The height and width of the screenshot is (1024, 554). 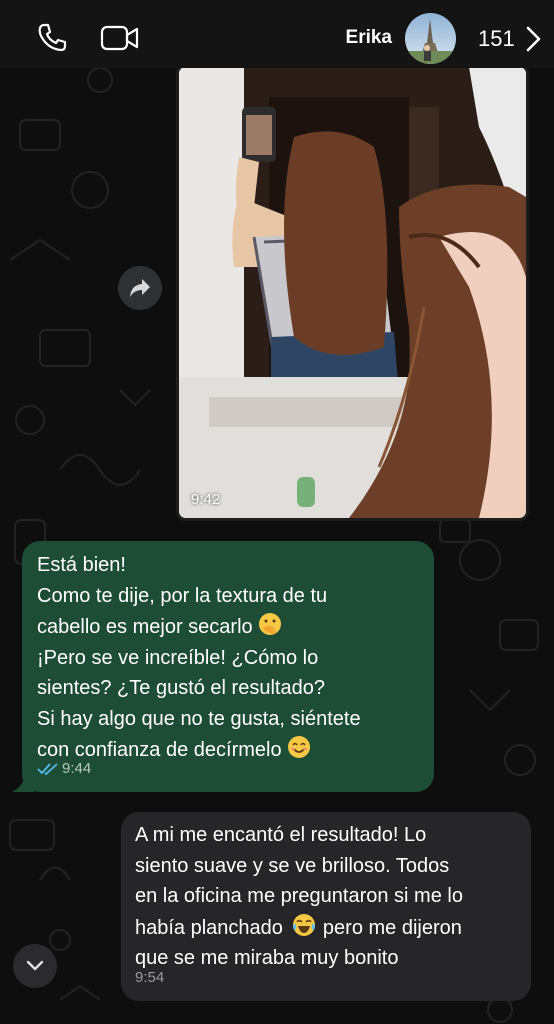 What do you see at coordinates (299, 896) in the screenshot?
I see `message-text-line: en la oficina me preguntaron si me lo` at bounding box center [299, 896].